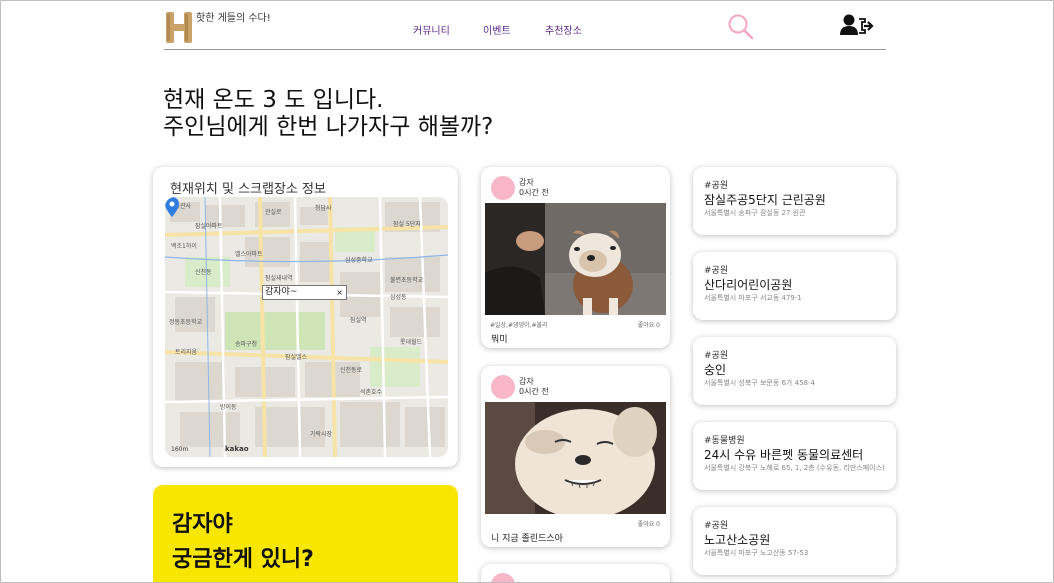 This screenshot has width=1054, height=583. What do you see at coordinates (759, 383) in the screenshot?
I see `place-address: 서울특별시 성북구 보문동 6가 458-4` at bounding box center [759, 383].